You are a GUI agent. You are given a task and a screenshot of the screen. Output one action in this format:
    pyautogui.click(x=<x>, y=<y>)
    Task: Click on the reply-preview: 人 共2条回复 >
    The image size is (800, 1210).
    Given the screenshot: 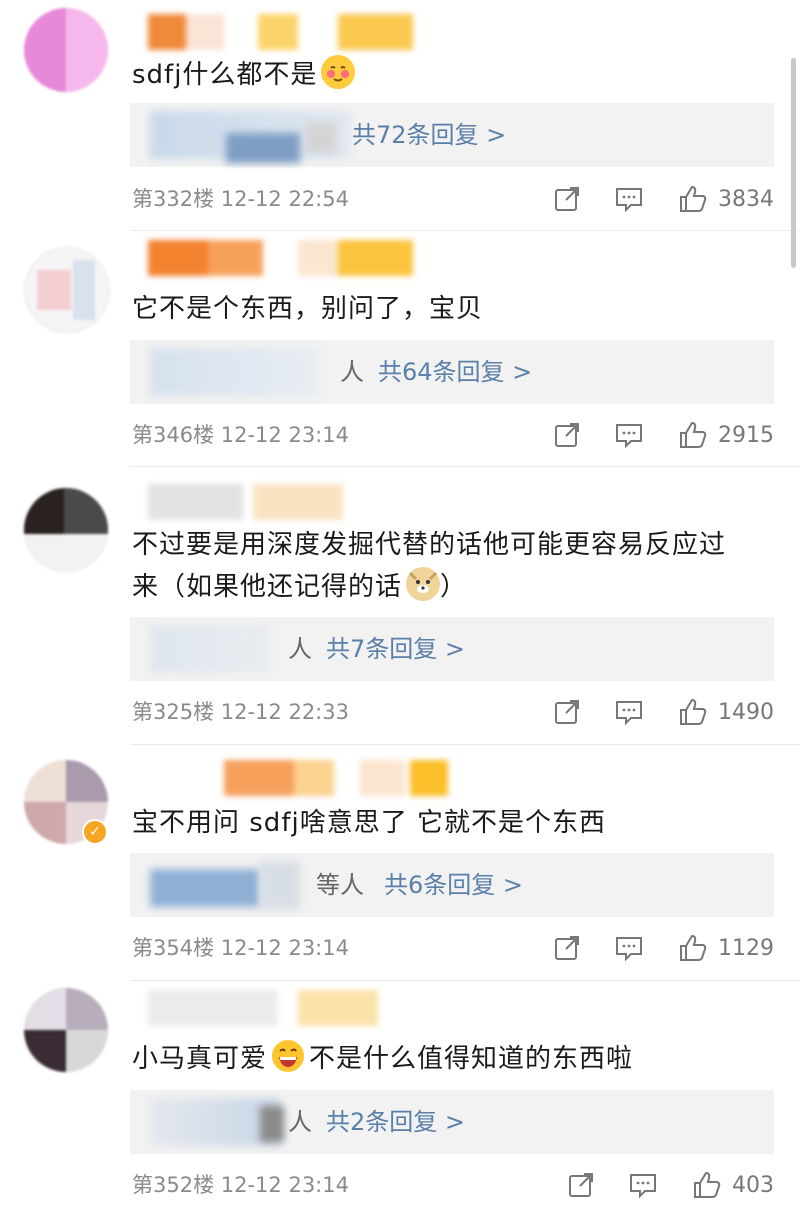 What is the action you would take?
    pyautogui.click(x=452, y=1122)
    